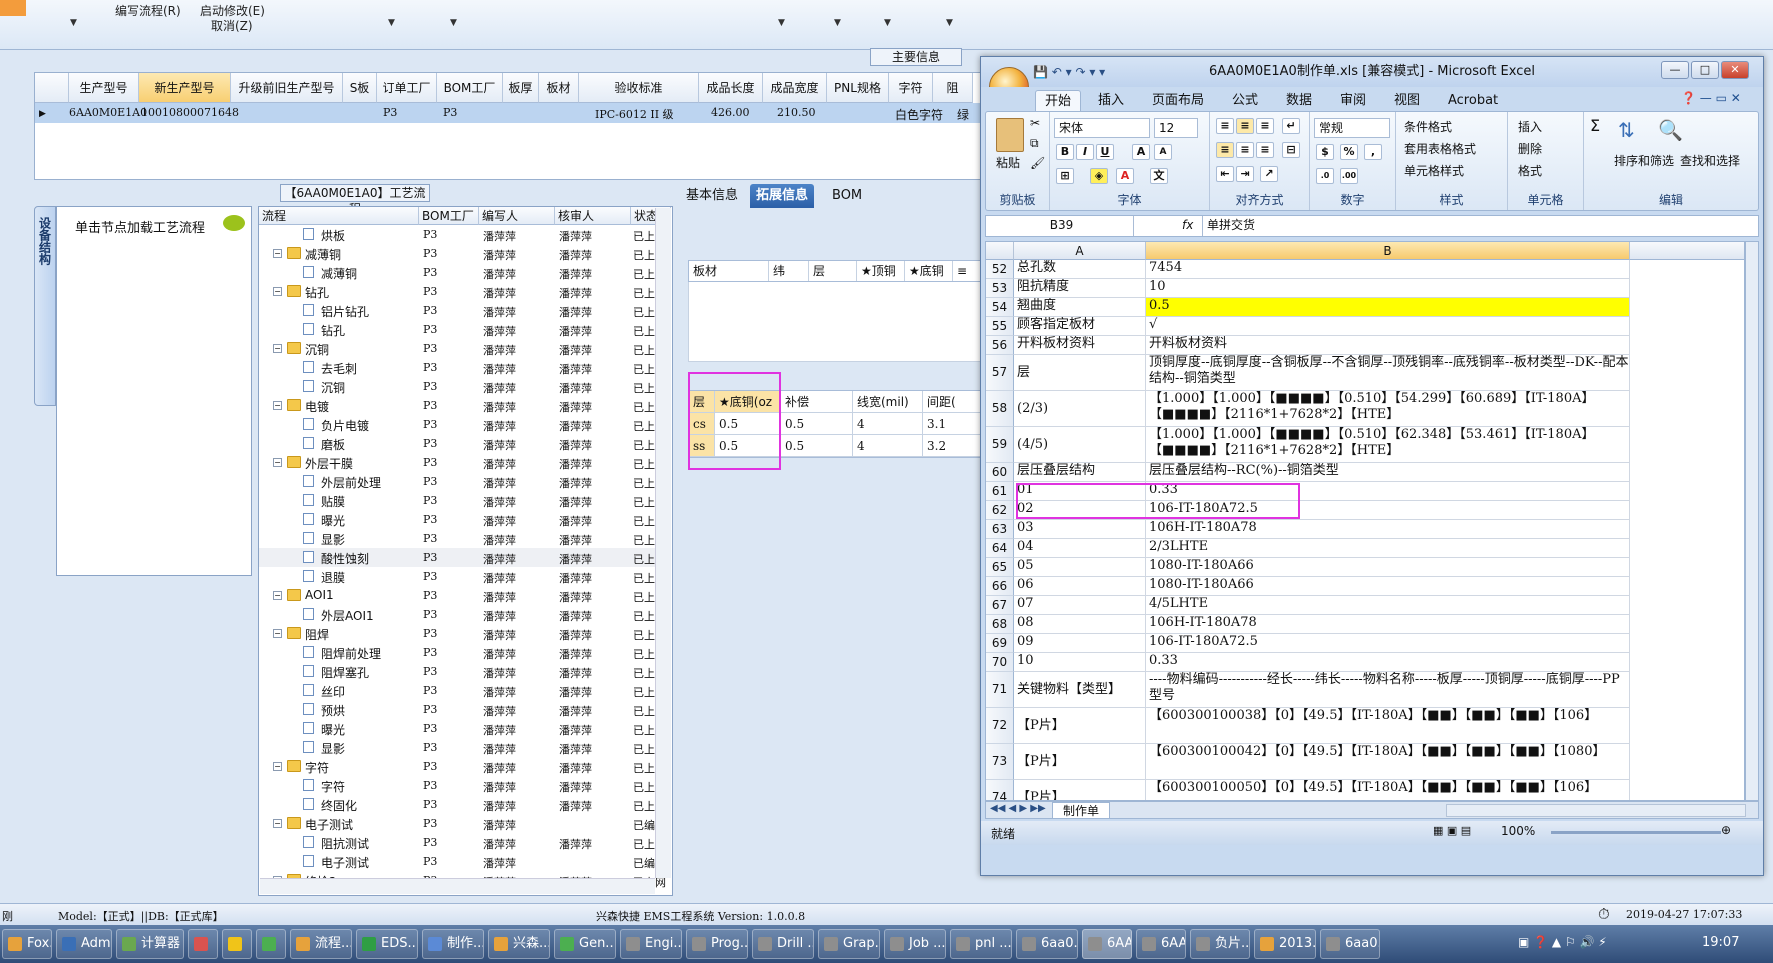 Image resolution: width=1773 pixels, height=963 pixels. Describe the element at coordinates (1187, 225) in the screenshot. I see `function-icon: fx` at that location.